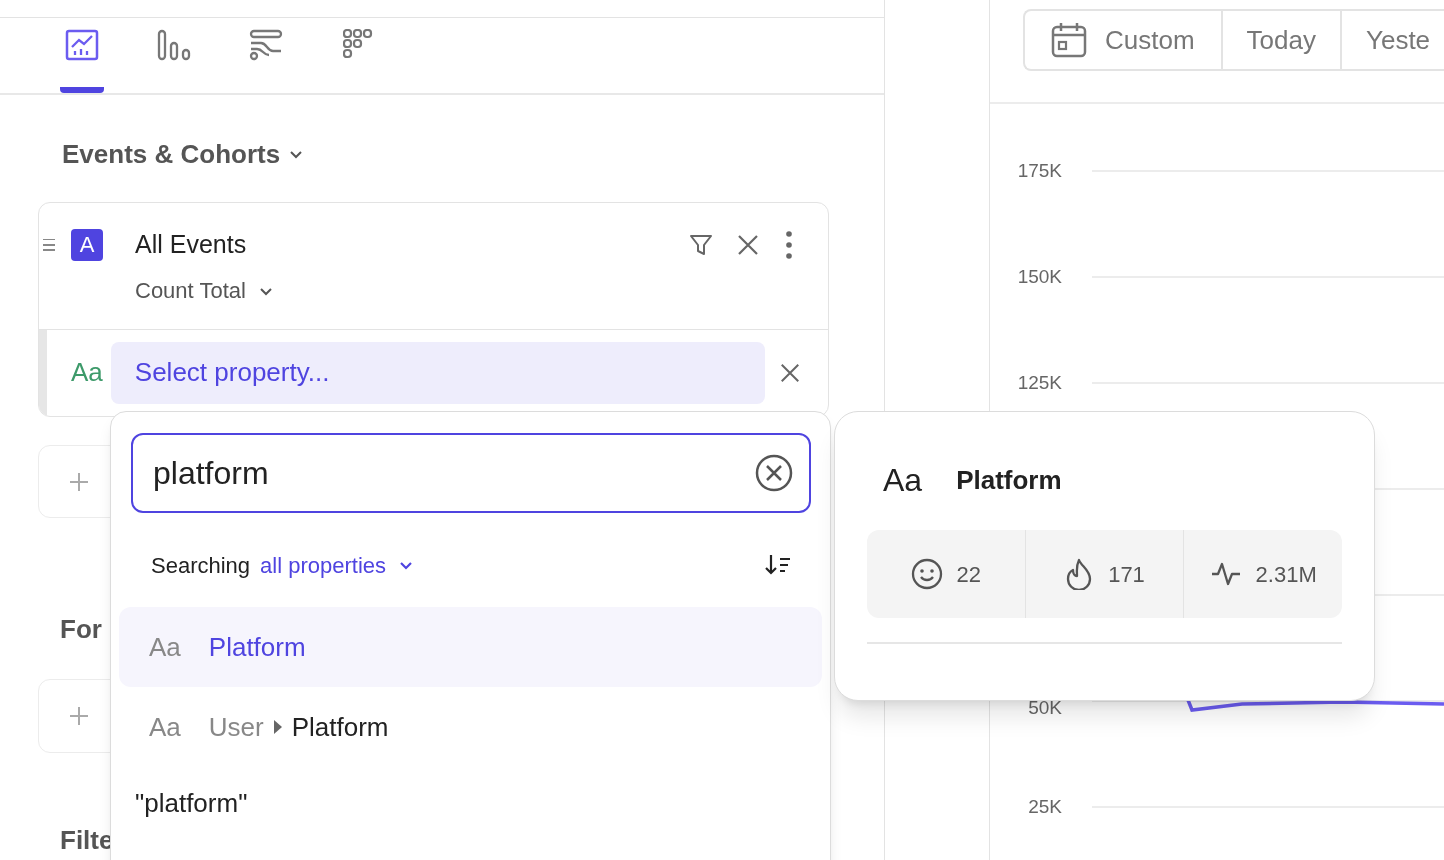 This screenshot has height=860, width=1444. Describe the element at coordinates (191, 803) in the screenshot. I see `search-term: "platform"` at that location.